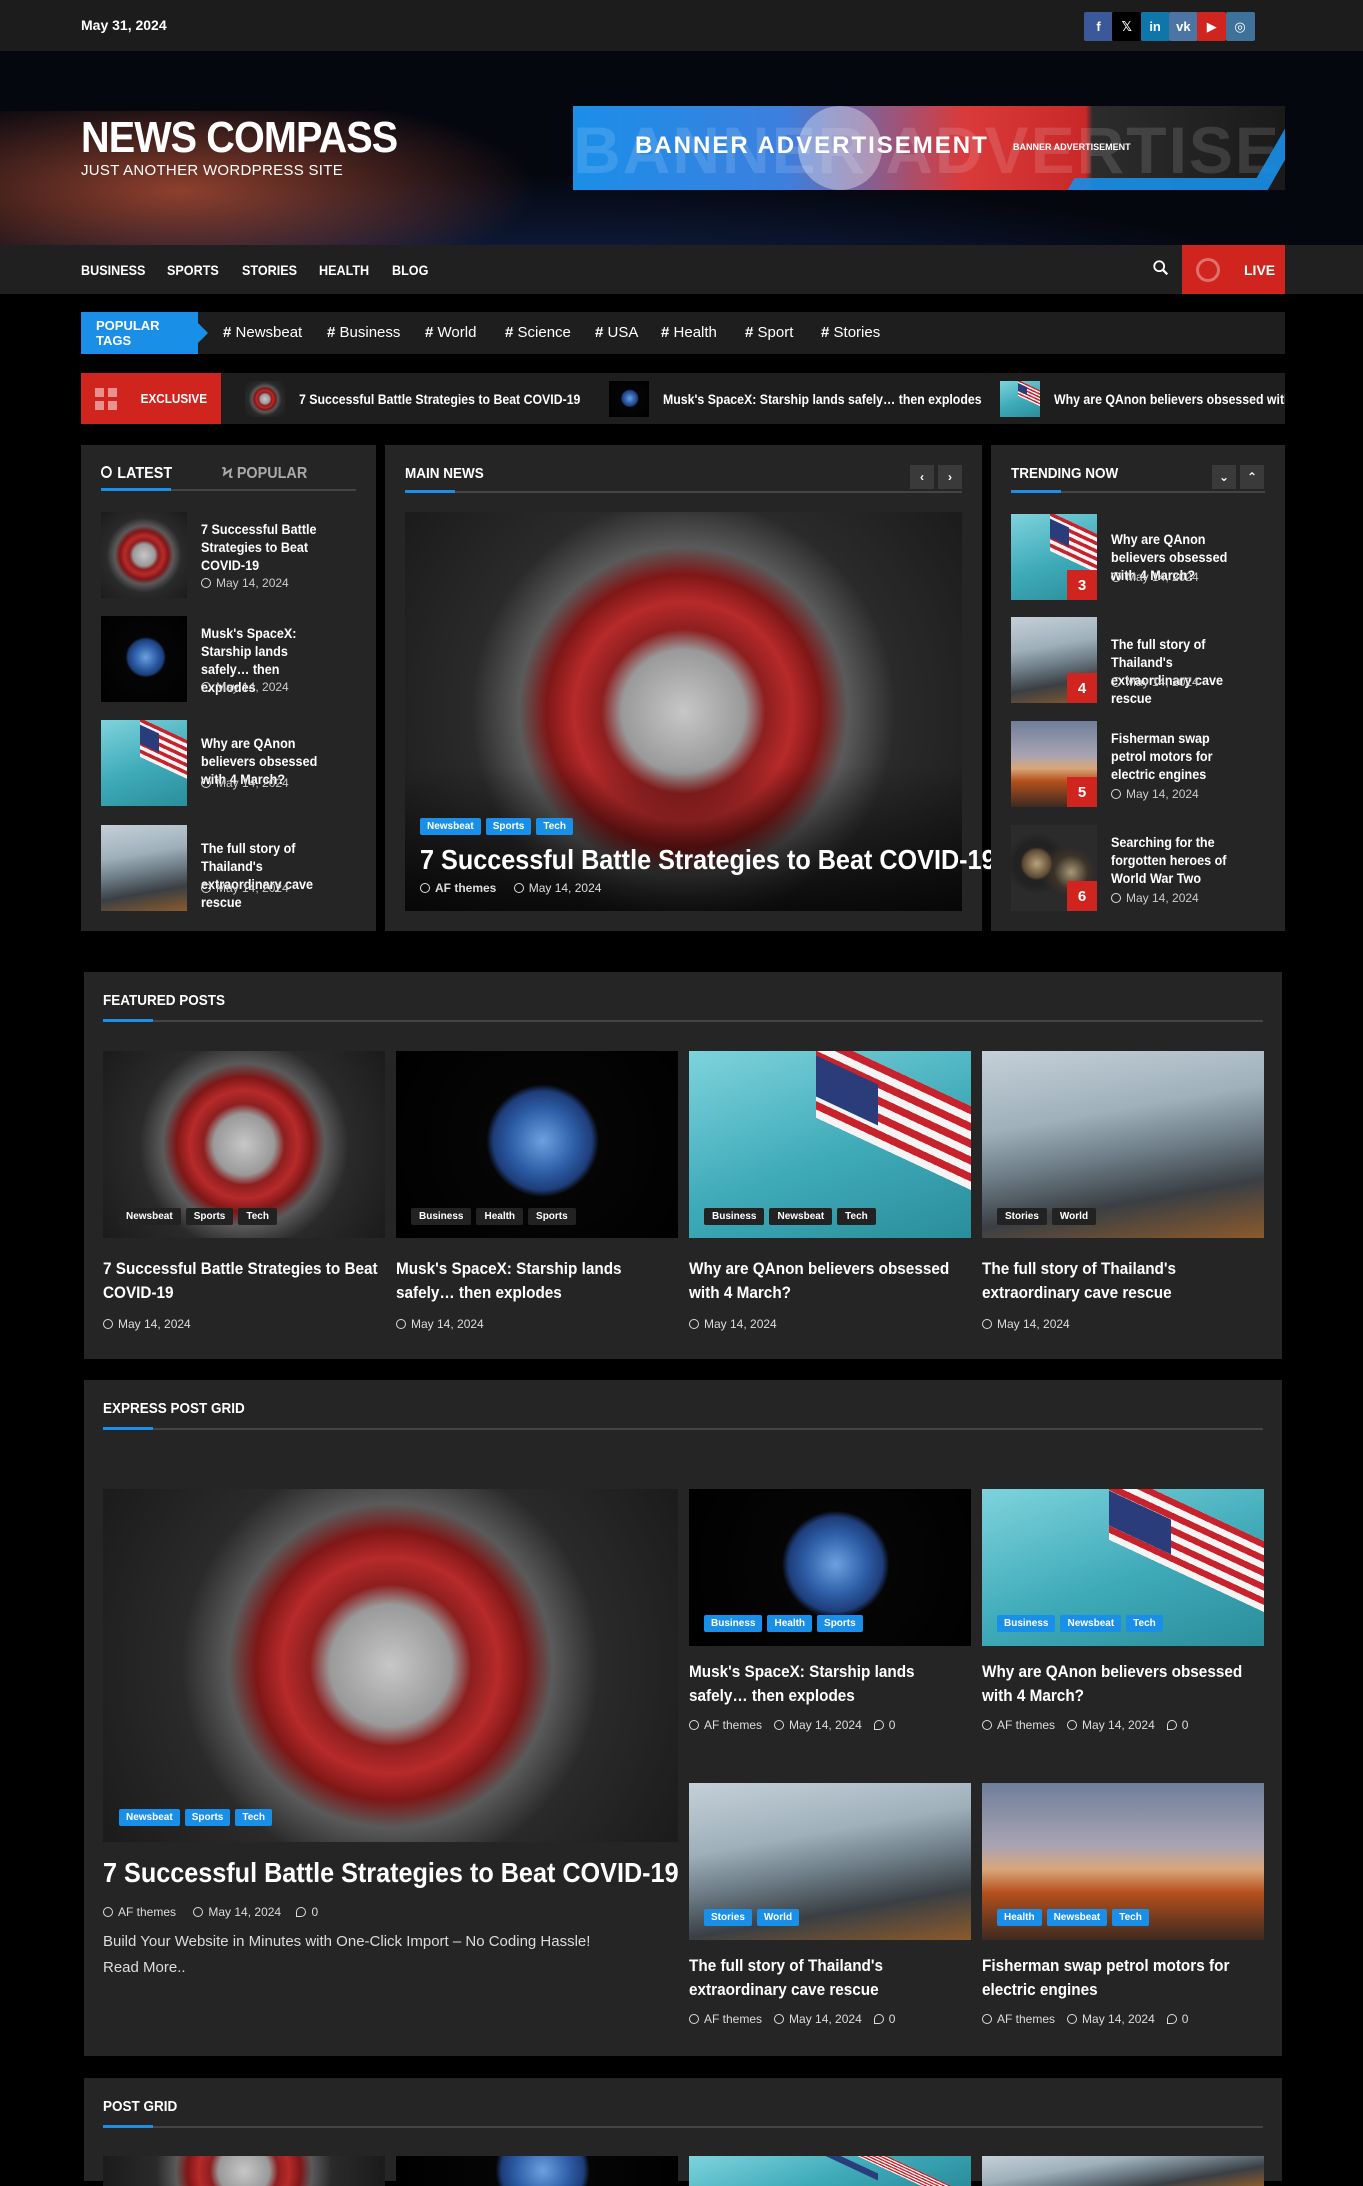  What do you see at coordinates (239, 138) in the screenshot?
I see `site-title: NEWS COMPASS` at bounding box center [239, 138].